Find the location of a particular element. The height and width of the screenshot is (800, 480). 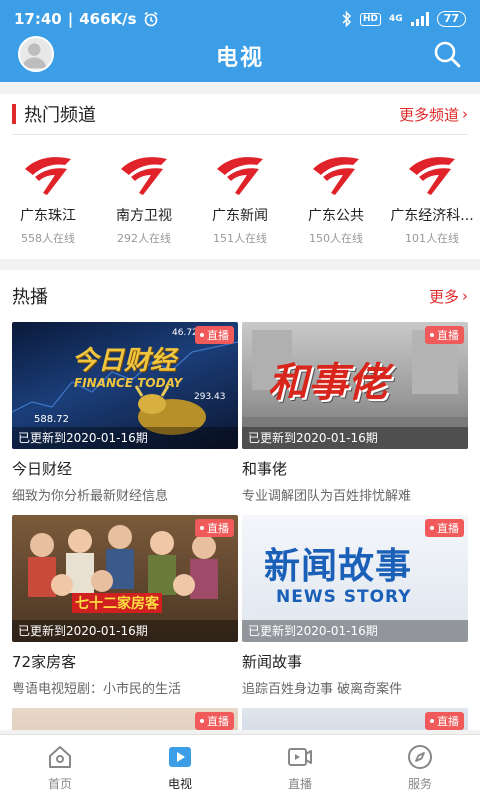

app-header: 电视 is located at coordinates (240, 56).